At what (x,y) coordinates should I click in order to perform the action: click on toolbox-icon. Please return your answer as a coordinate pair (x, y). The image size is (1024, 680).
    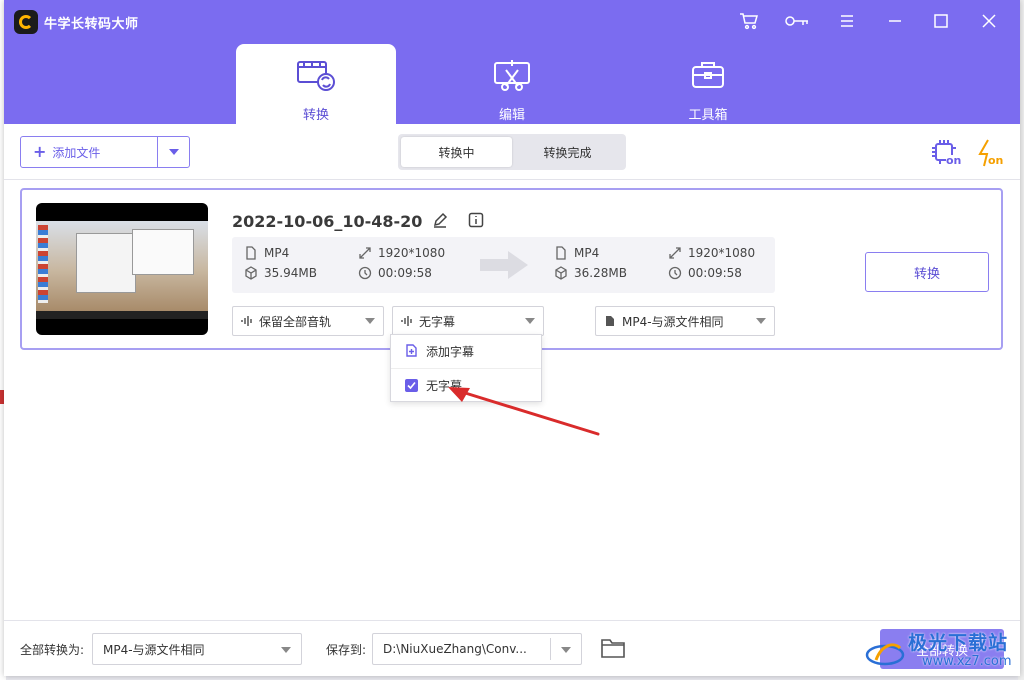
    Looking at the image, I should click on (708, 77).